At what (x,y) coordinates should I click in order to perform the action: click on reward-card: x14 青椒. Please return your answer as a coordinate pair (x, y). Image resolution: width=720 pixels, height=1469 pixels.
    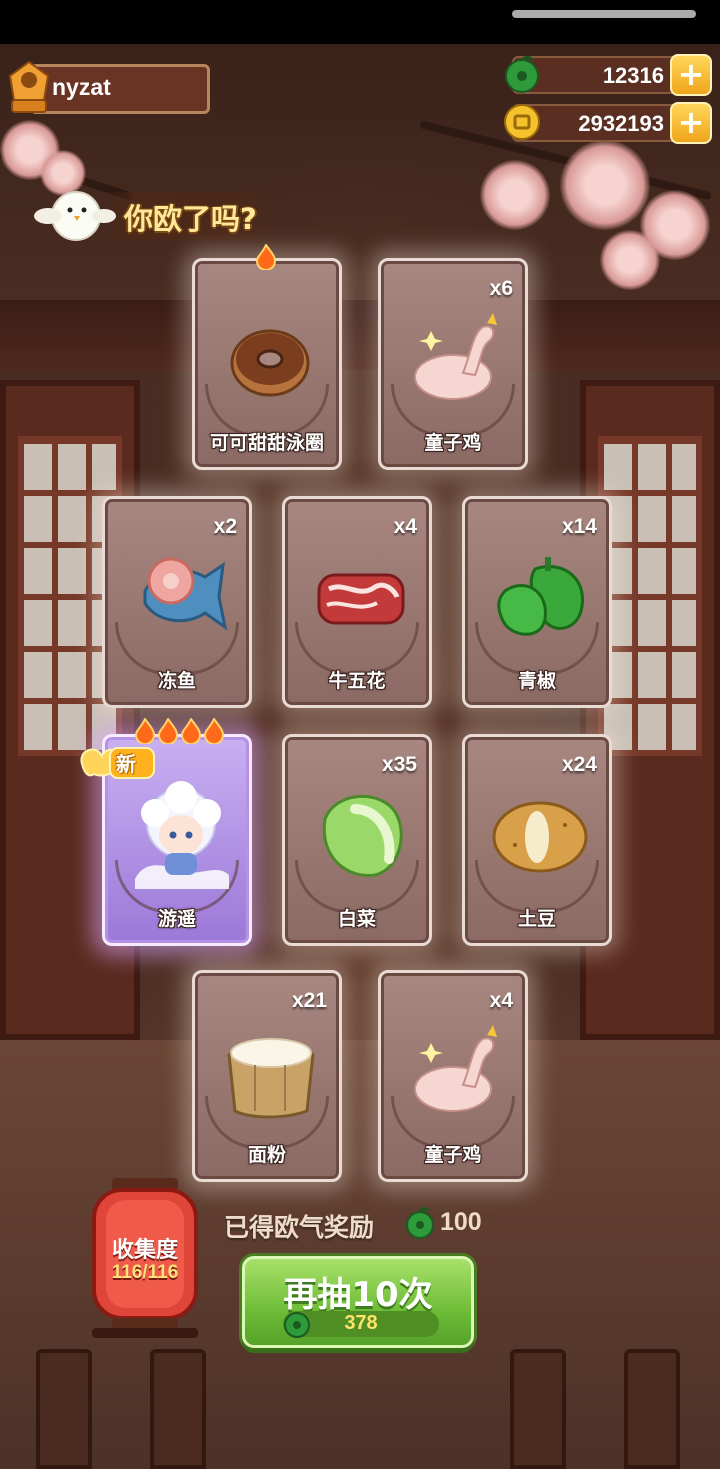
    Looking at the image, I should click on (537, 602).